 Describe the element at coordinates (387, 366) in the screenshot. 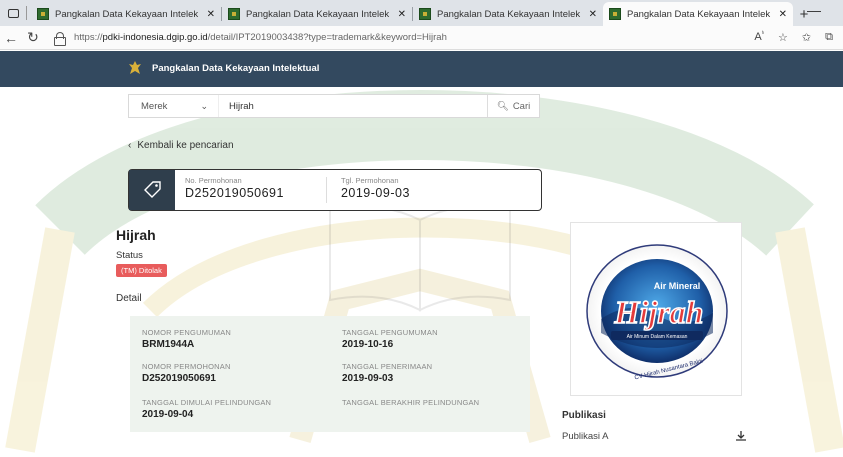

I see `detail-key: TANGGAL PENERIMAAN` at that location.